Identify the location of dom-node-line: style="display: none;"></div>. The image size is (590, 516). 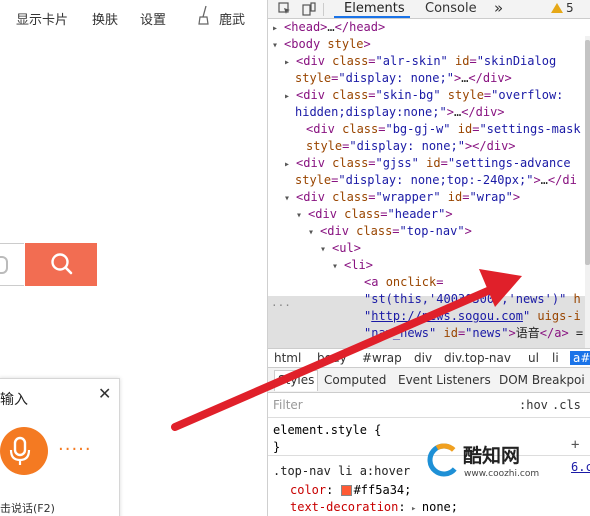
(411, 146).